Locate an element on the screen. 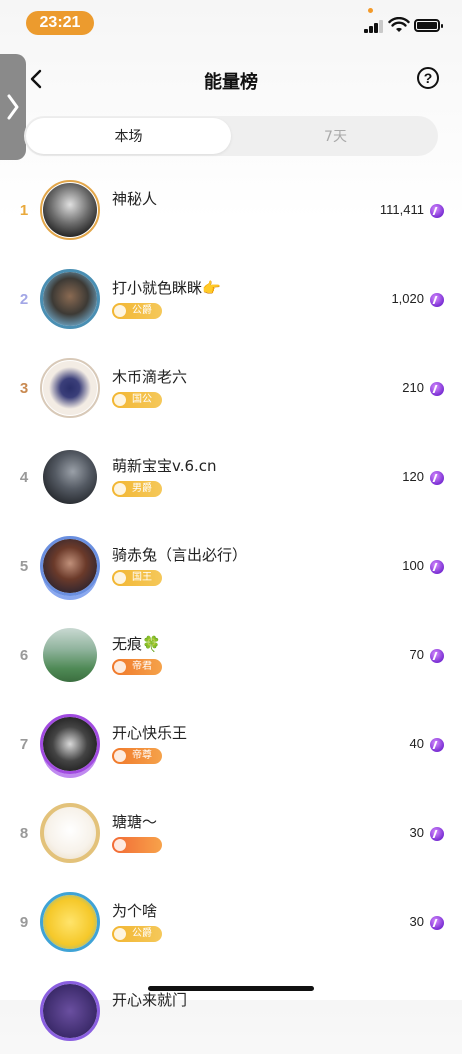 The height and width of the screenshot is (1054, 462). ranking-row: 4 萌新宝宝v.6.cn 男爵 120 is located at coordinates (231, 475).